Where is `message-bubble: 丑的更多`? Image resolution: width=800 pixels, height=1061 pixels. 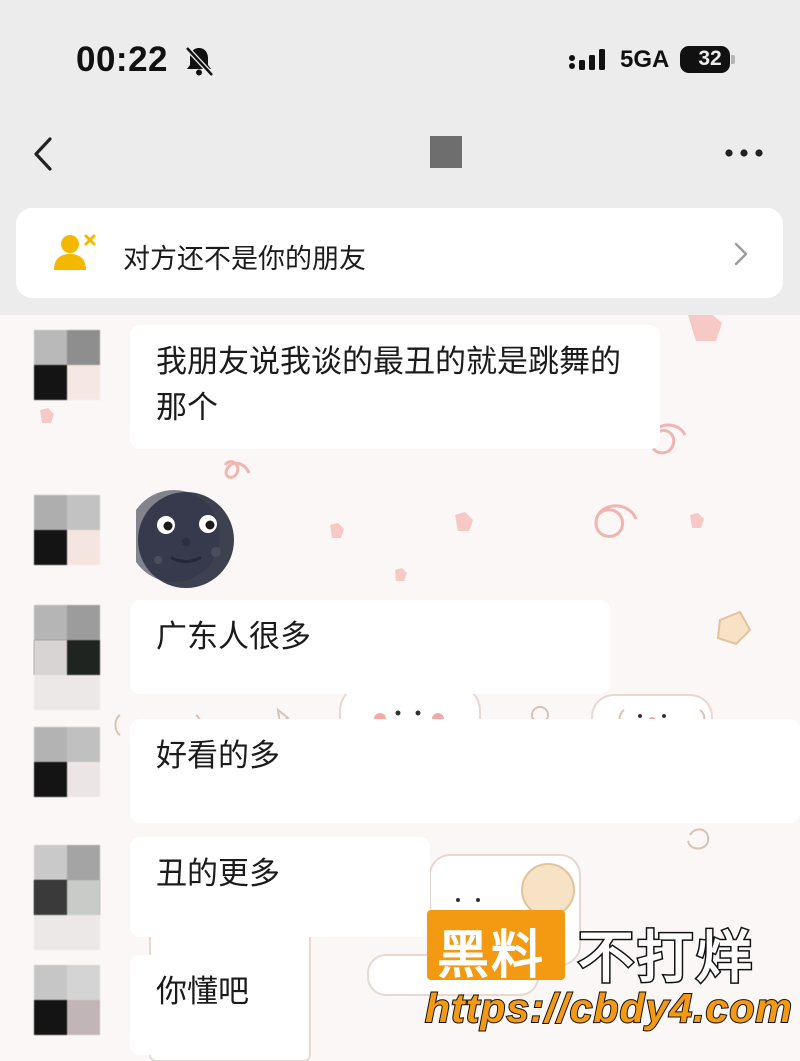 message-bubble: 丑的更多 is located at coordinates (280, 887).